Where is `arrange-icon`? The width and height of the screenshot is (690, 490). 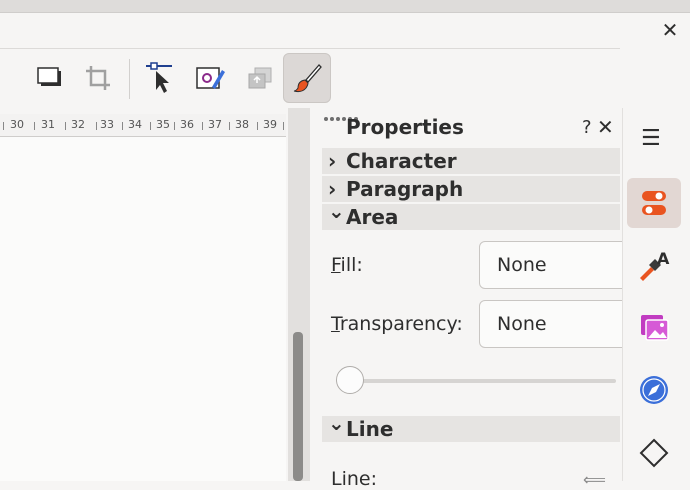 arrange-icon is located at coordinates (260, 78).